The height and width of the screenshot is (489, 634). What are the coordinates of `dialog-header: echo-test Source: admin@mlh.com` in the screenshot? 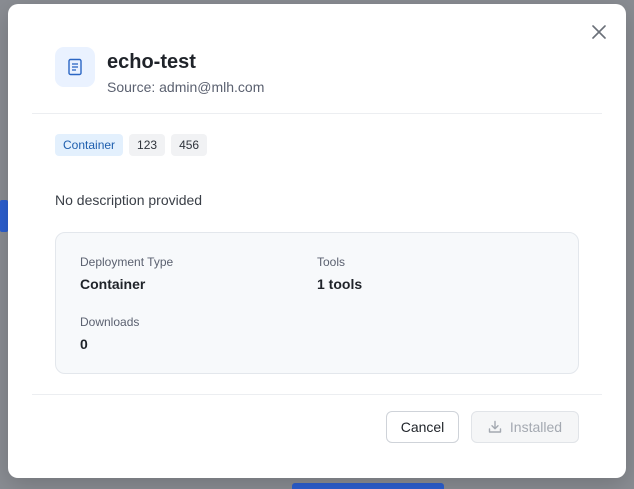 It's located at (159, 71).